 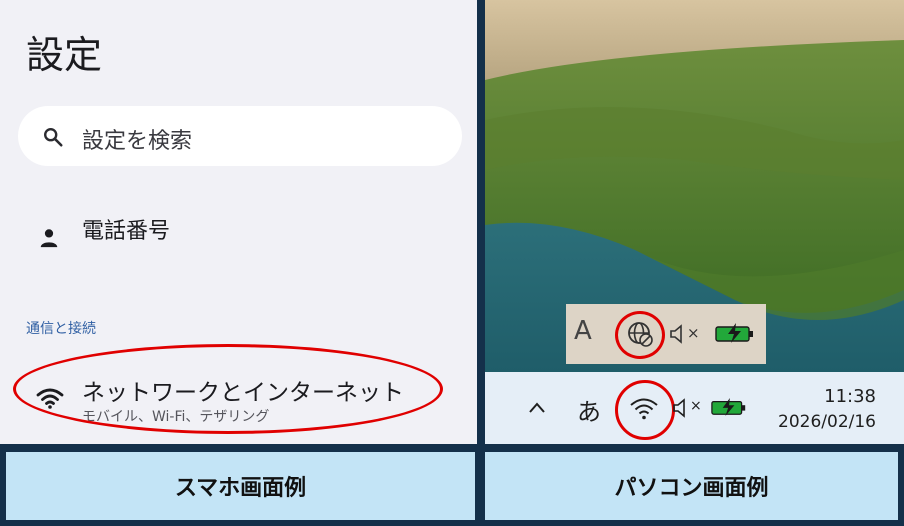 I want to click on search-icon, so click(x=53, y=137).